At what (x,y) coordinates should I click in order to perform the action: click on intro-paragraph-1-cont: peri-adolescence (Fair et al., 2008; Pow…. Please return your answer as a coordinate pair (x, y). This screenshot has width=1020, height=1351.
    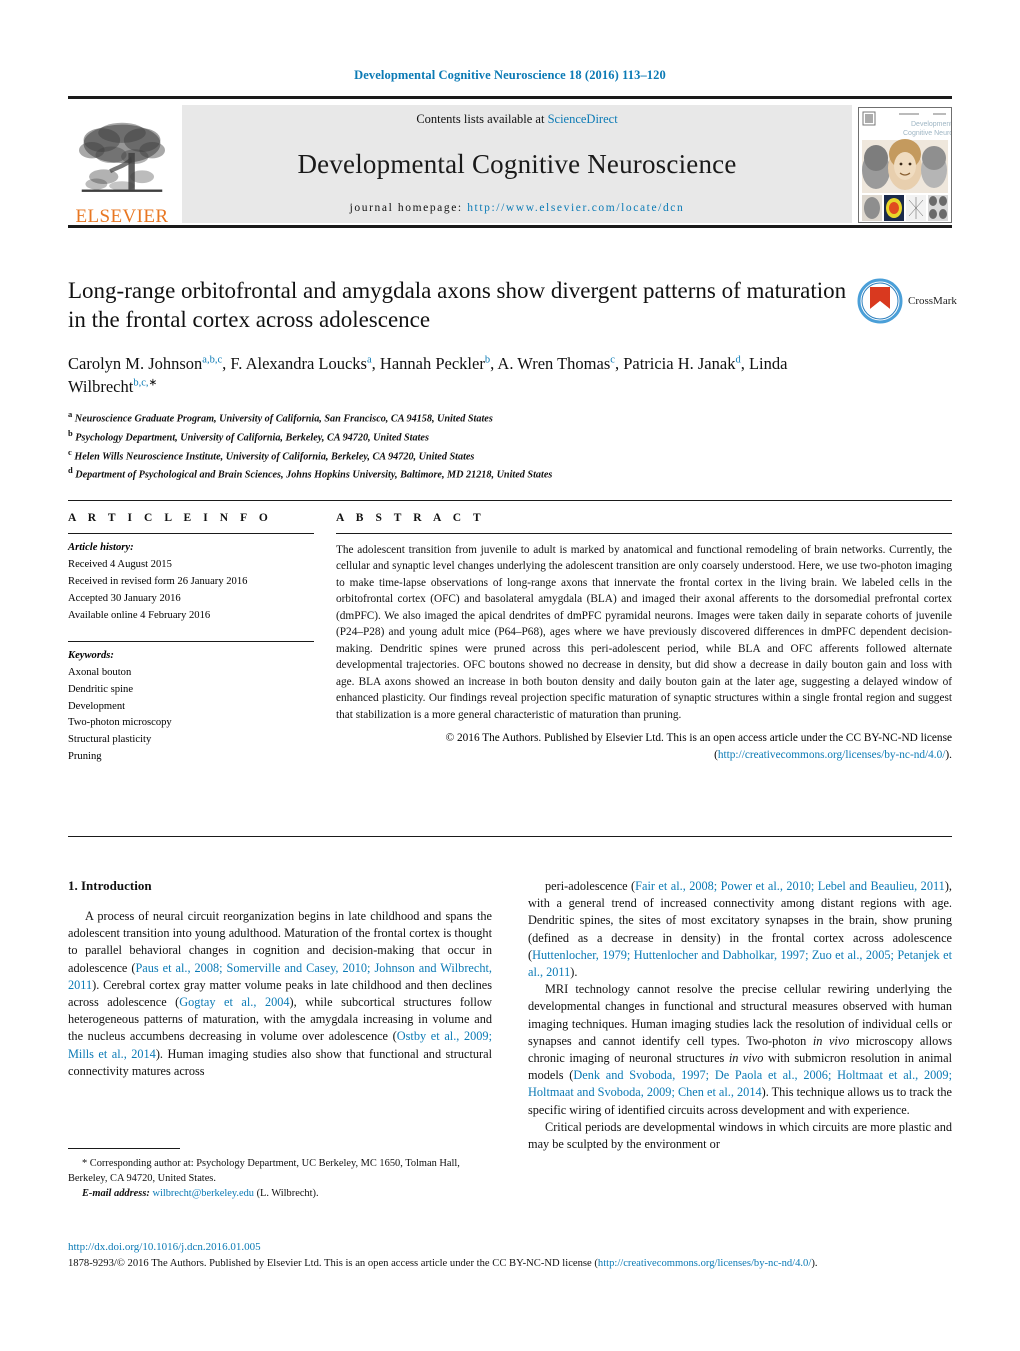
    Looking at the image, I should click on (740, 929).